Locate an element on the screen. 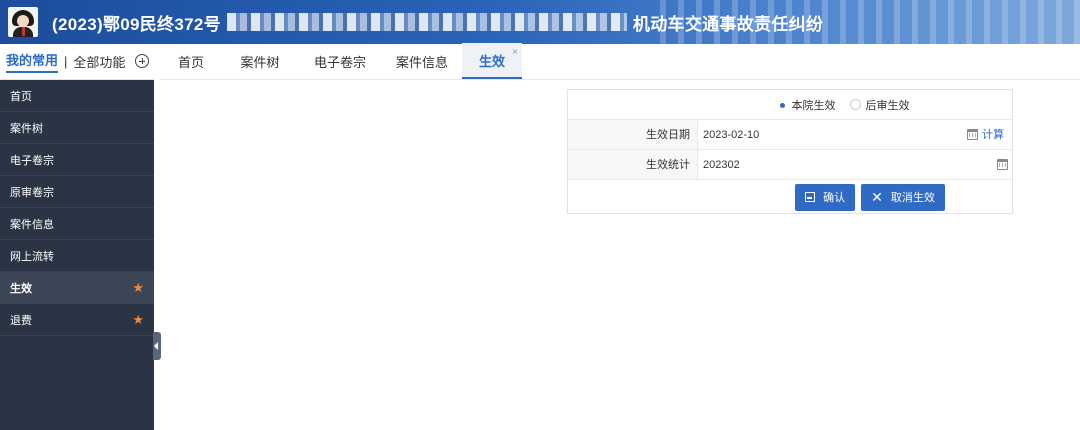 The height and width of the screenshot is (430, 1080). confirm-button: 确认 is located at coordinates (825, 197).